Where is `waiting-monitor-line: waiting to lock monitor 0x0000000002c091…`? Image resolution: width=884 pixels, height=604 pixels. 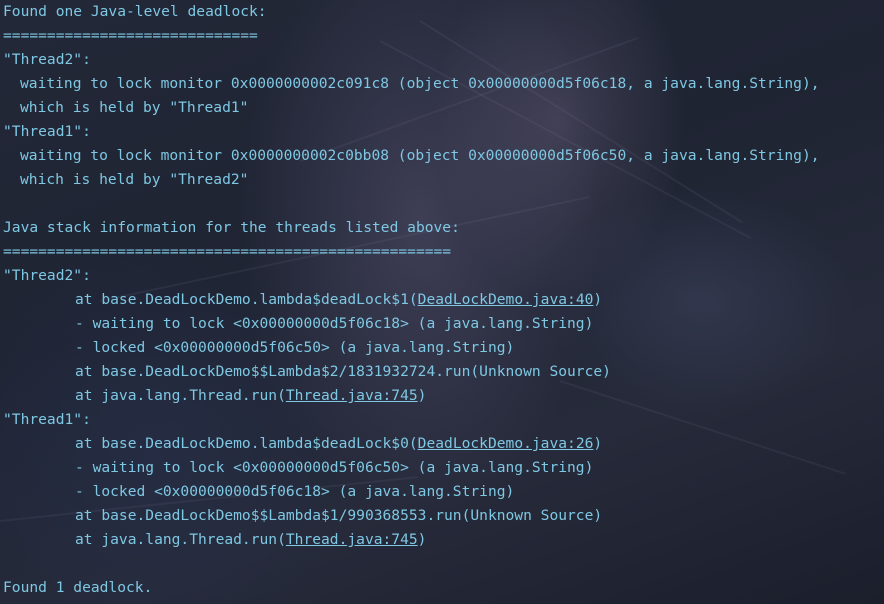 waiting-monitor-line: waiting to lock monitor 0x0000000002c091… is located at coordinates (420, 83).